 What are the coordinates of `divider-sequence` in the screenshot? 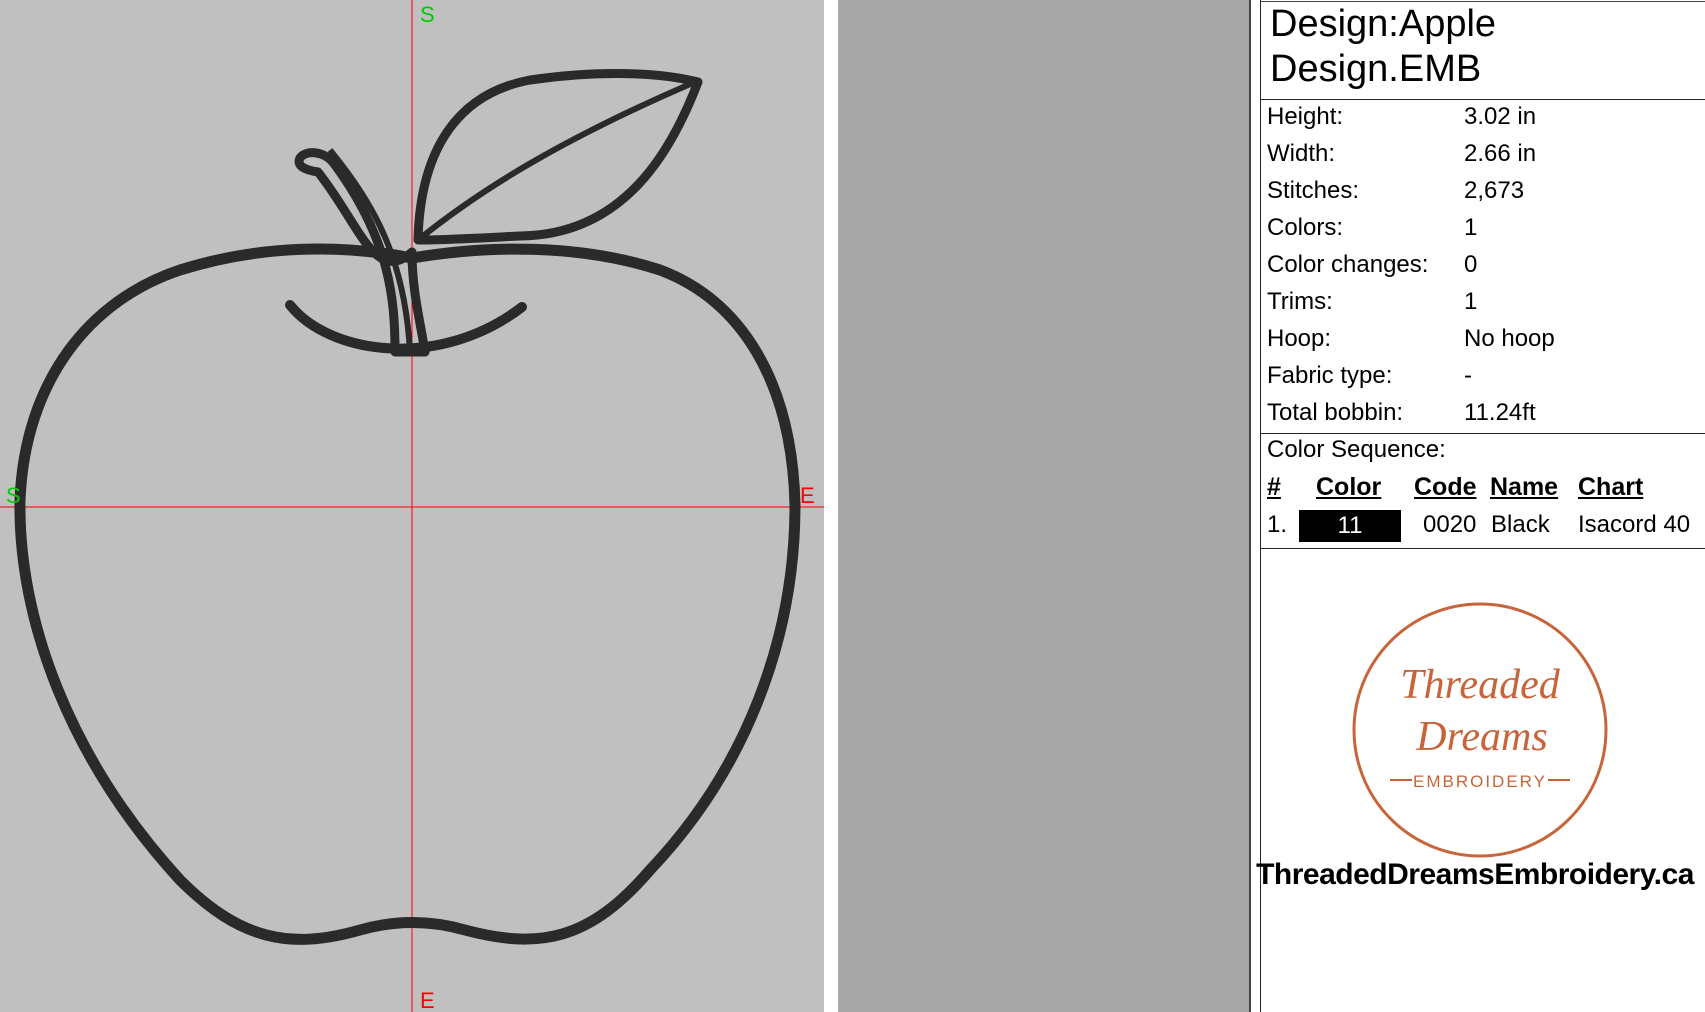 It's located at (1482, 548).